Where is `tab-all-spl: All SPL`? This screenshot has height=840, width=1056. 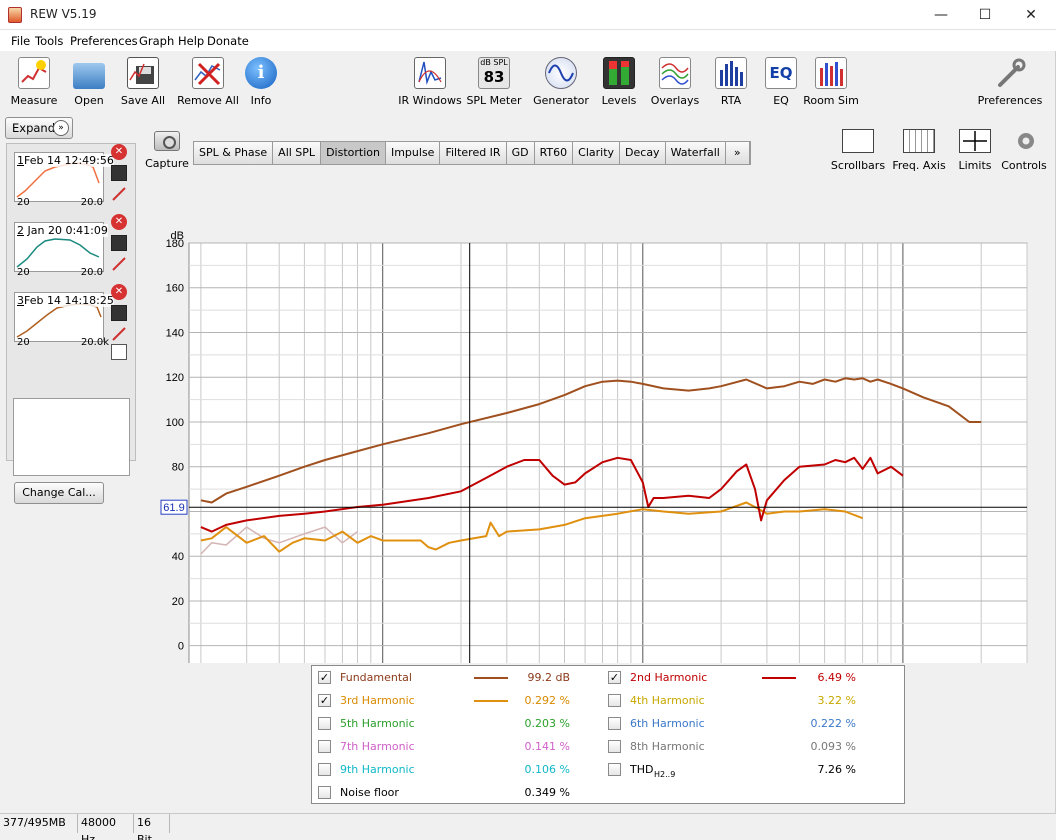
tab-all-spl: All SPL is located at coordinates (297, 153).